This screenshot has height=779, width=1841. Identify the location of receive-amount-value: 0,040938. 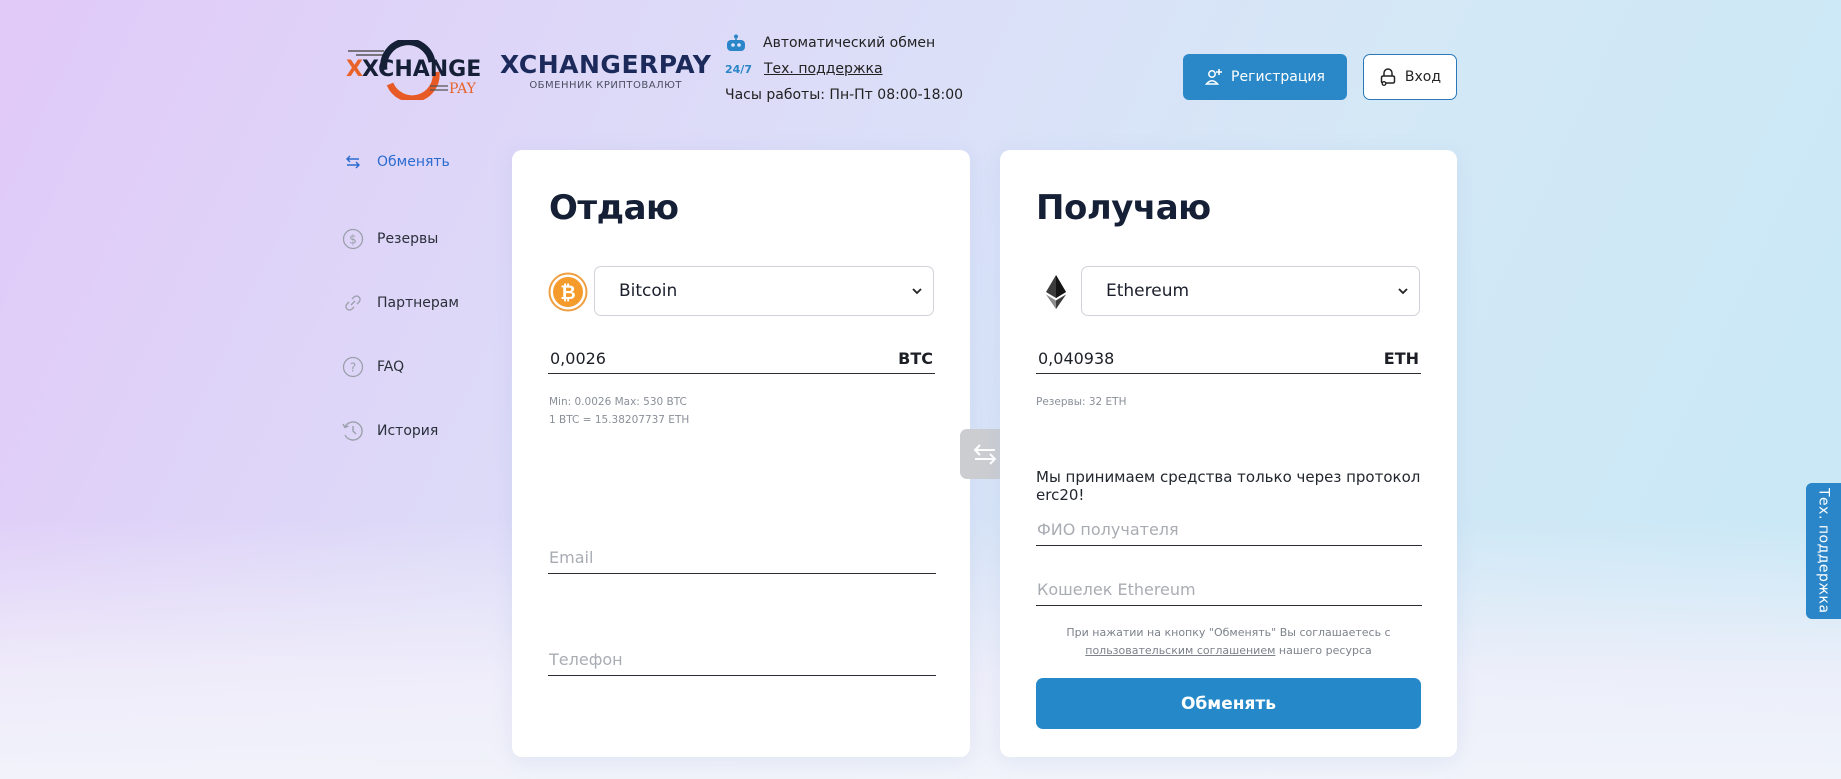
(1076, 358).